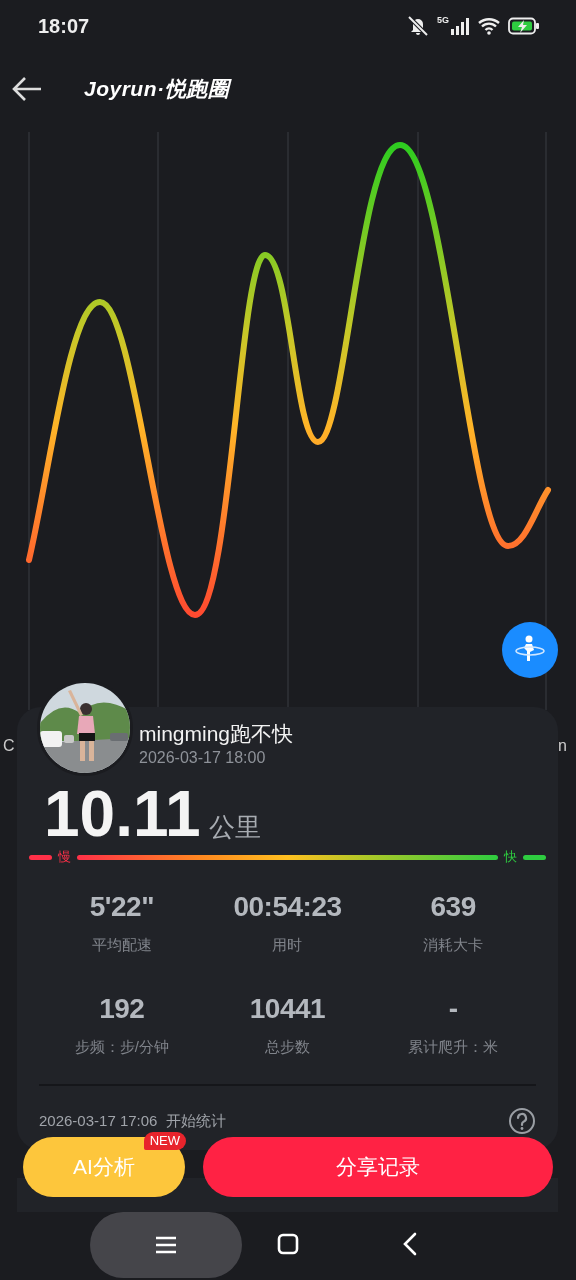 This screenshot has width=576, height=1280. Describe the element at coordinates (164, 1141) in the screenshot. I see `new-badge: NEW` at that location.